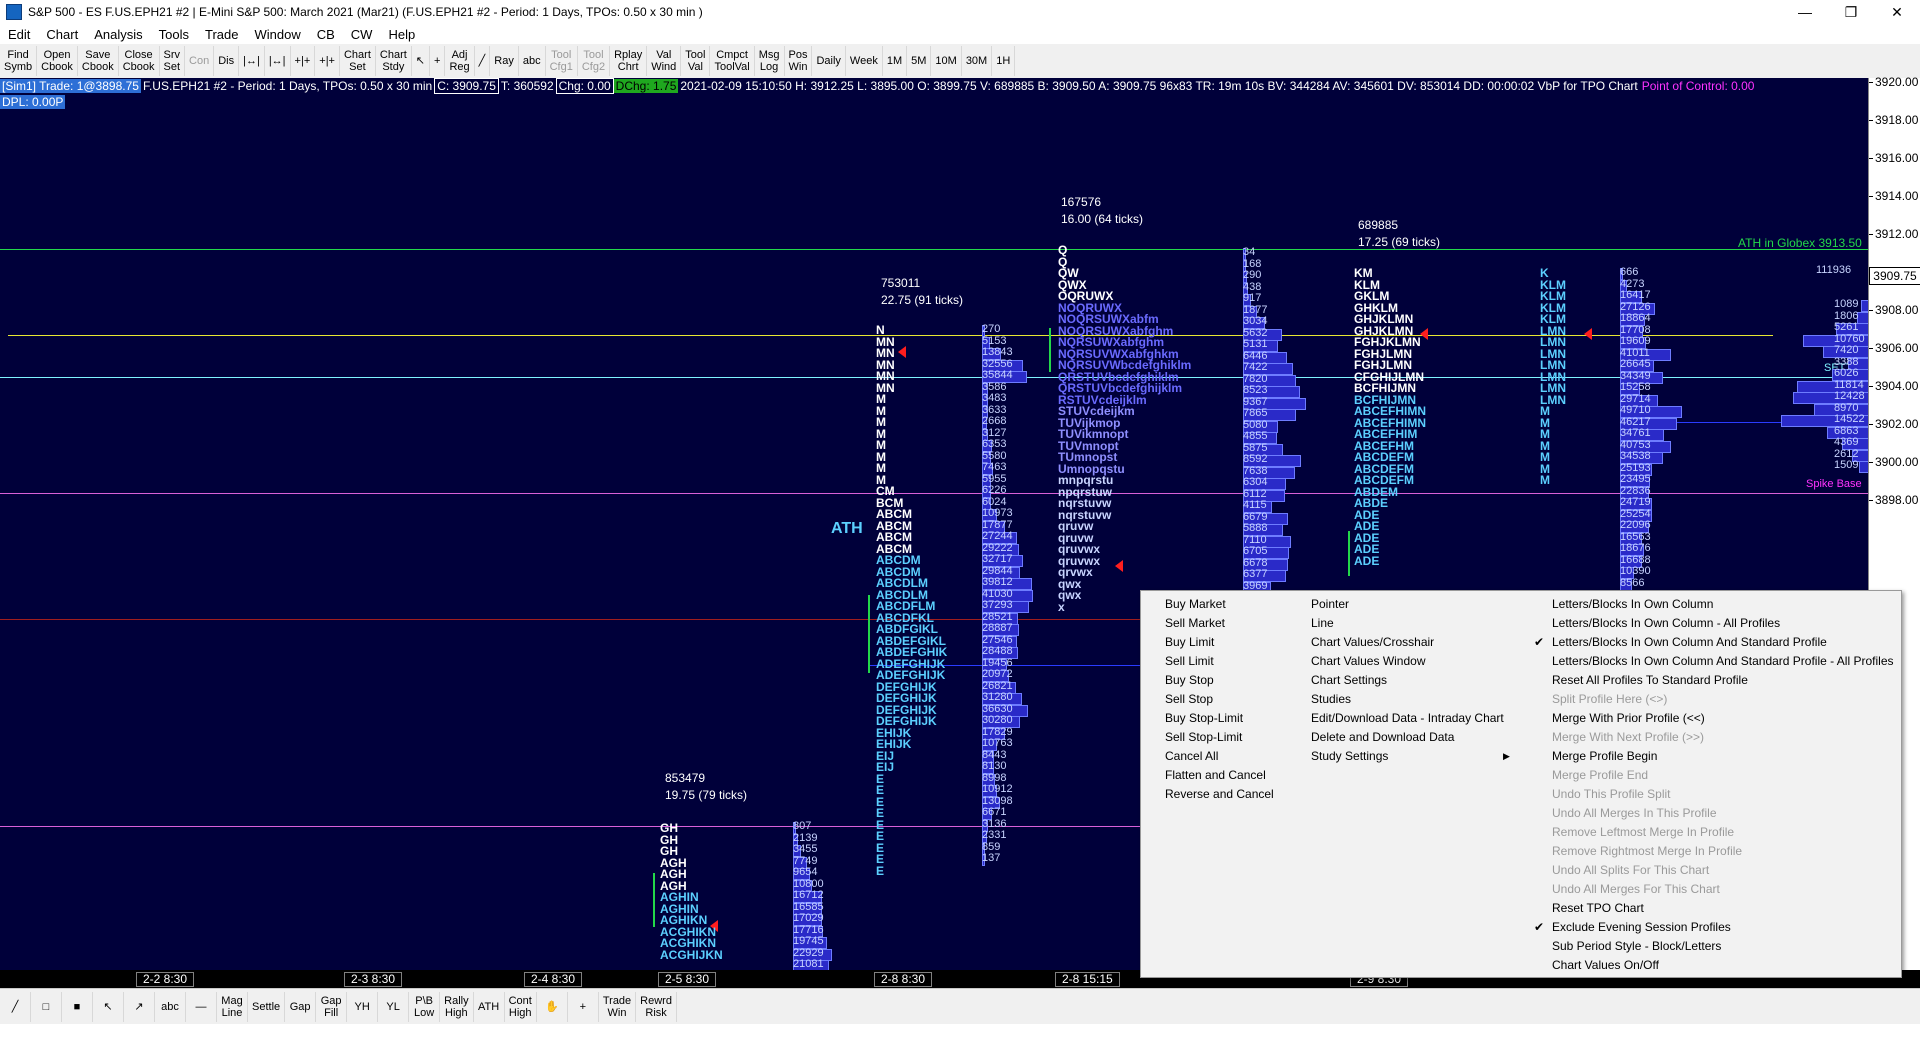 This screenshot has width=1920, height=1040. Describe the element at coordinates (1407, 737) in the screenshot. I see `chart-menu-item: Delete and Download Data` at that location.